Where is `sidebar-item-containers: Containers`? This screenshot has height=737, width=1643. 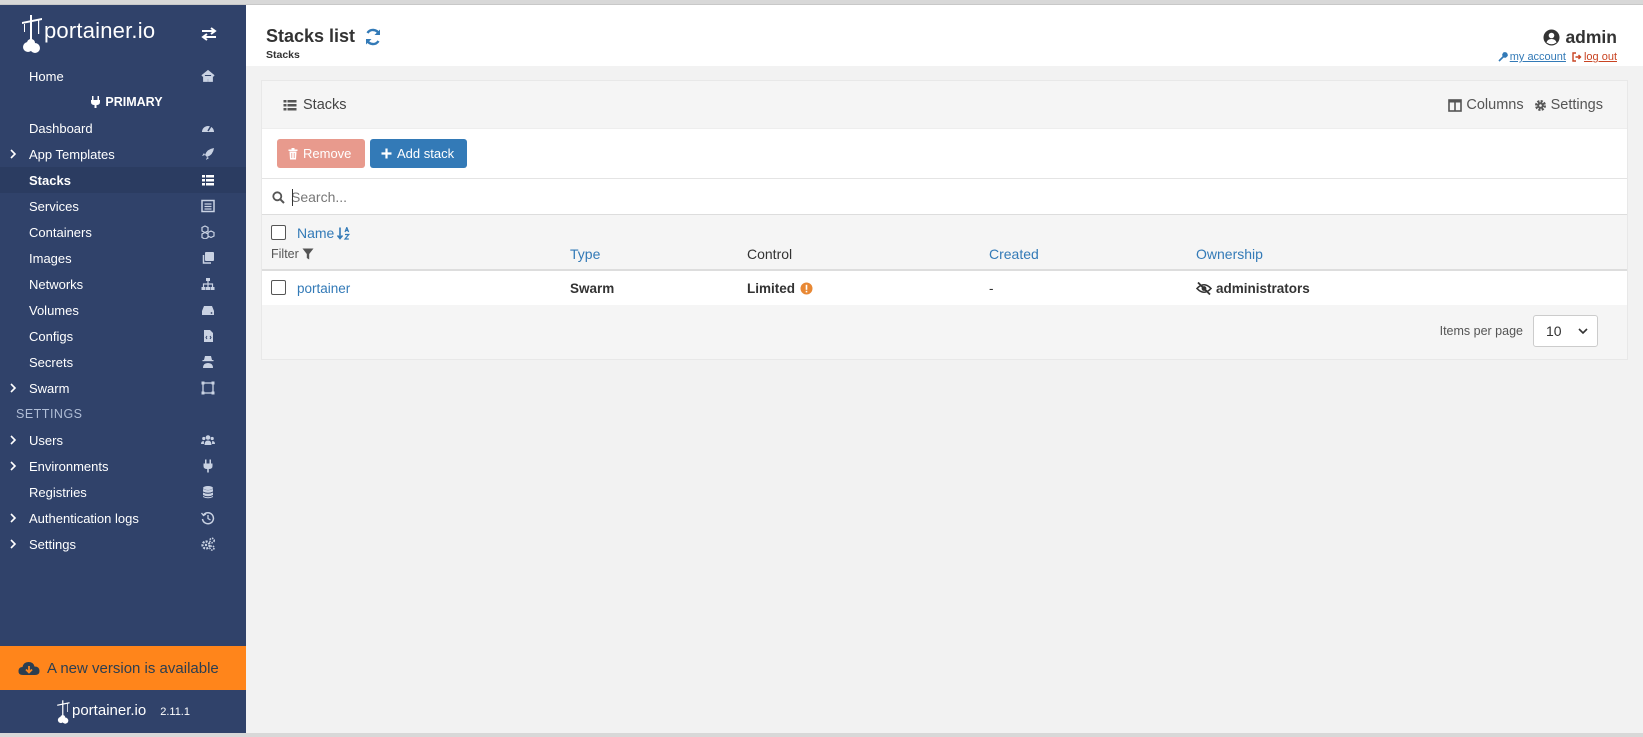
sidebar-item-containers: Containers is located at coordinates (123, 232).